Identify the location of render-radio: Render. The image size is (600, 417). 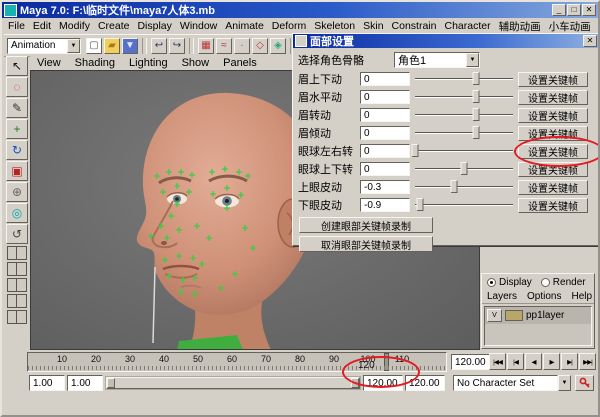
(563, 282).